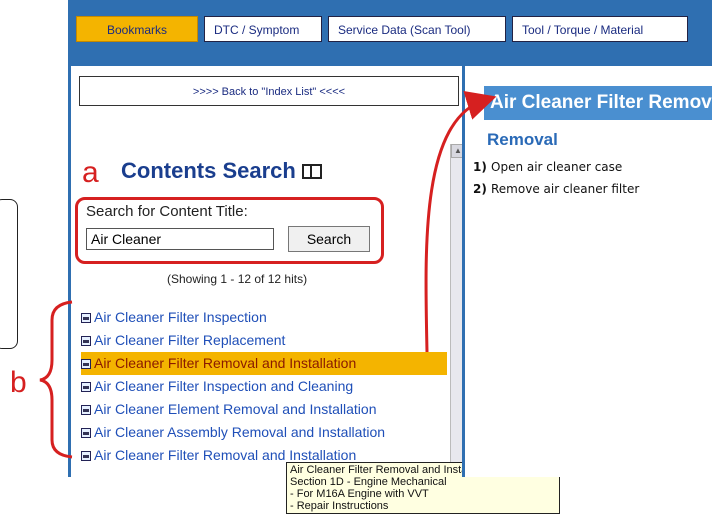 The width and height of the screenshot is (712, 514). What do you see at coordinates (90, 172) in the screenshot?
I see `annotation-a-label: a` at bounding box center [90, 172].